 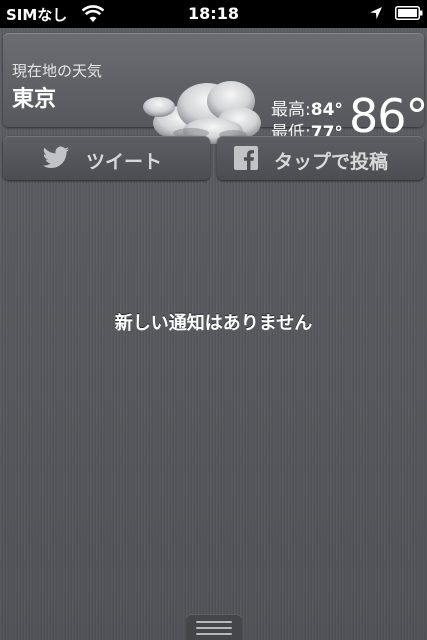 I want to click on twitter-icon, so click(x=55, y=157).